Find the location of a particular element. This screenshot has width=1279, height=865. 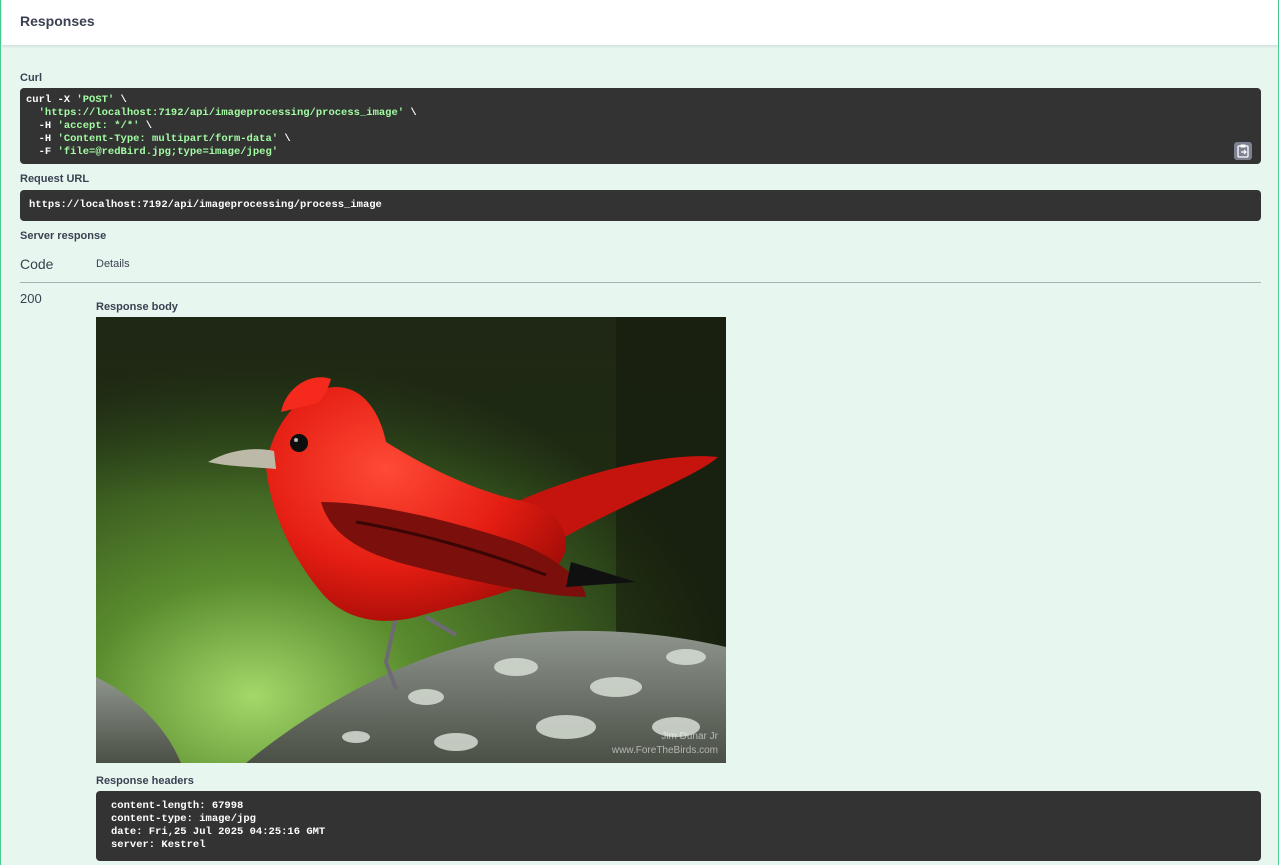

curl-line: curl -X 'POST' \ is located at coordinates (76, 100).